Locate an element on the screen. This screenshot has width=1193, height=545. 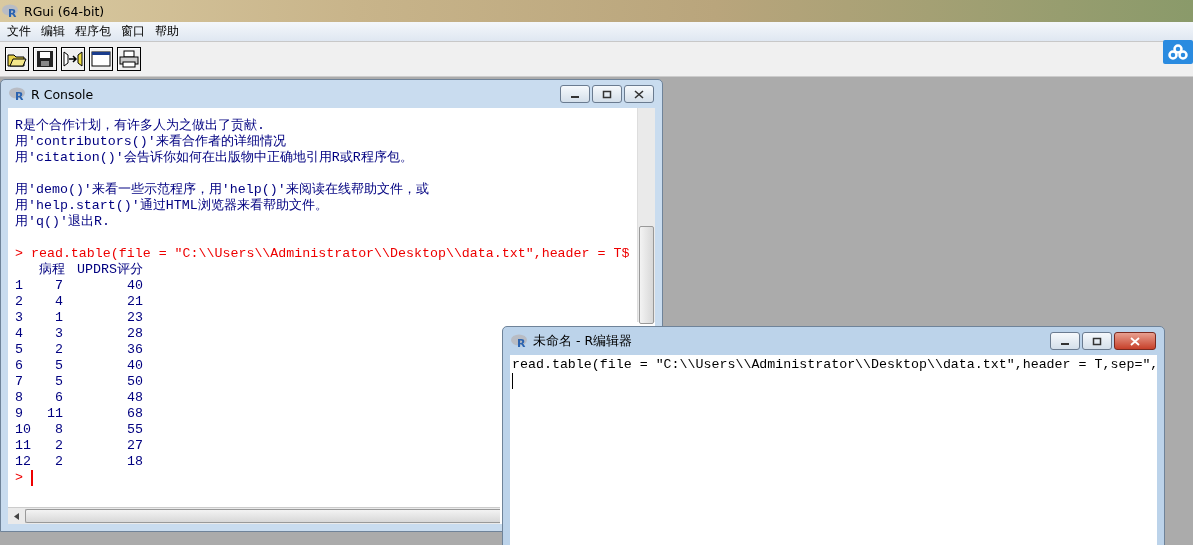
table-cell-text: 36 is located at coordinates (134, 350).